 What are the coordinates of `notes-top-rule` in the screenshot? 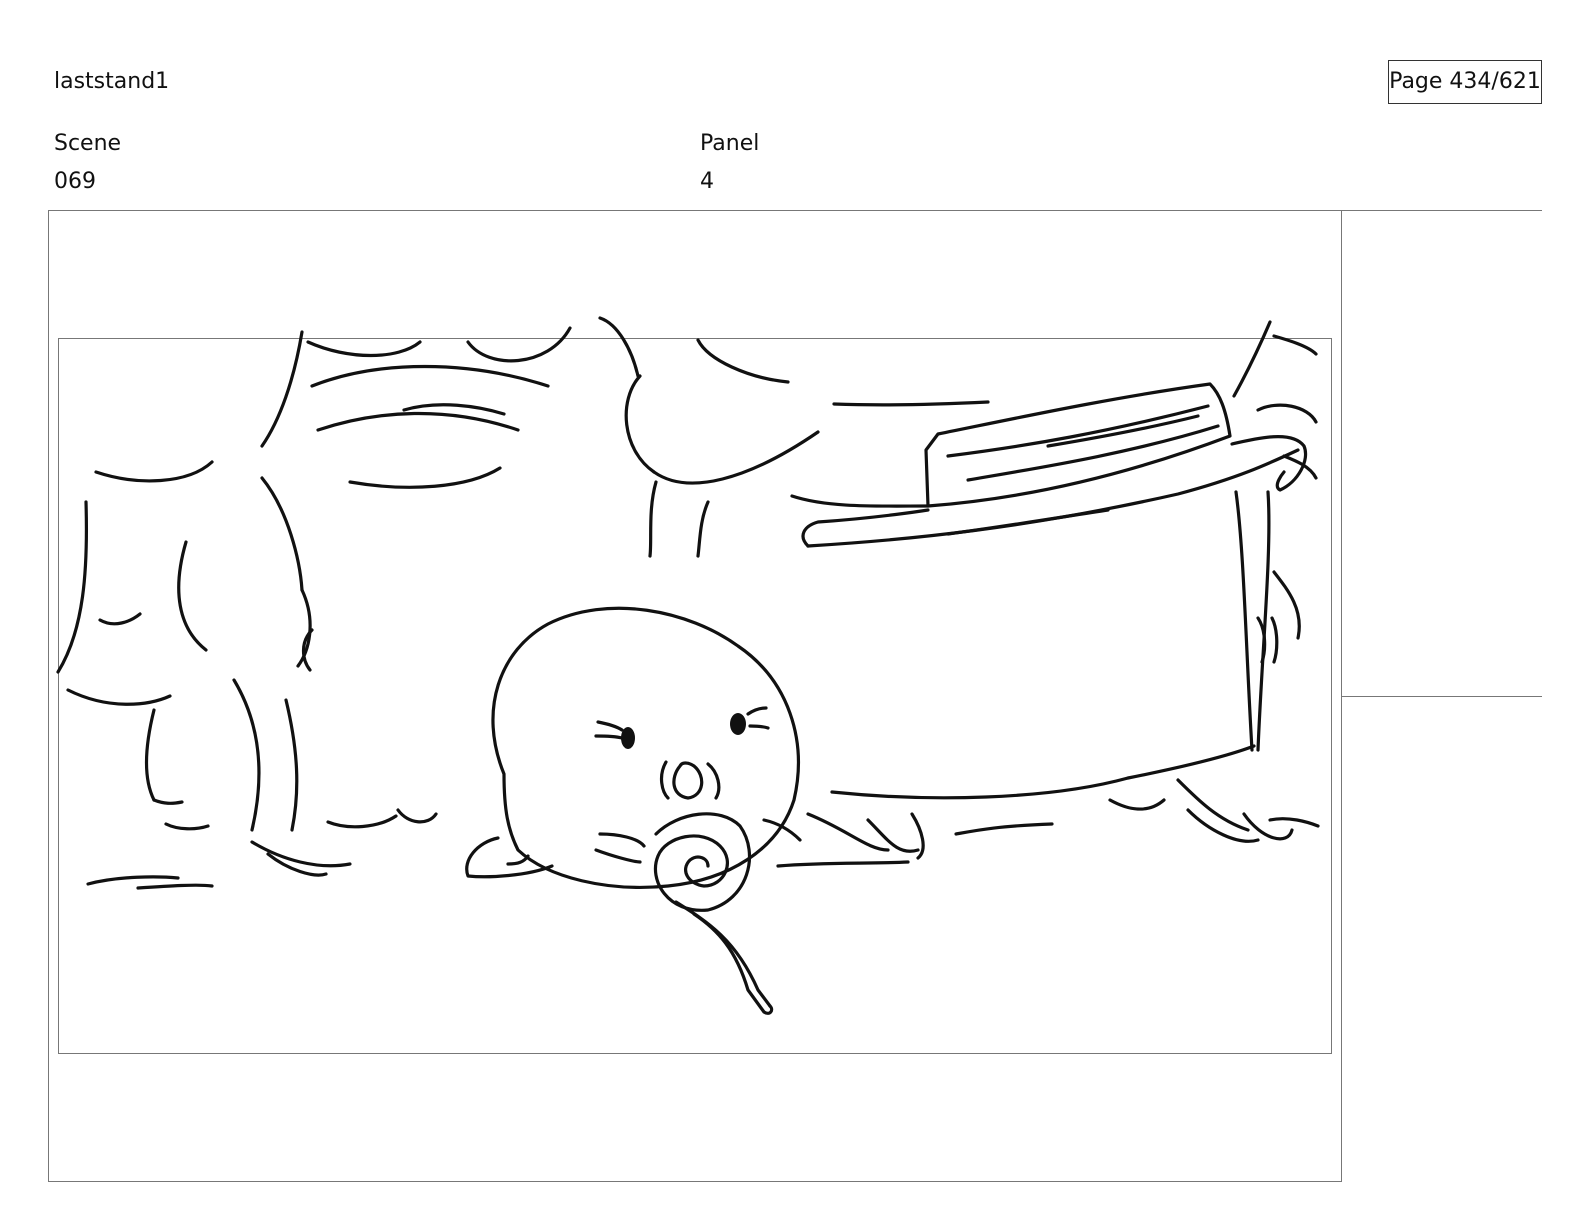 It's located at (1442, 210).